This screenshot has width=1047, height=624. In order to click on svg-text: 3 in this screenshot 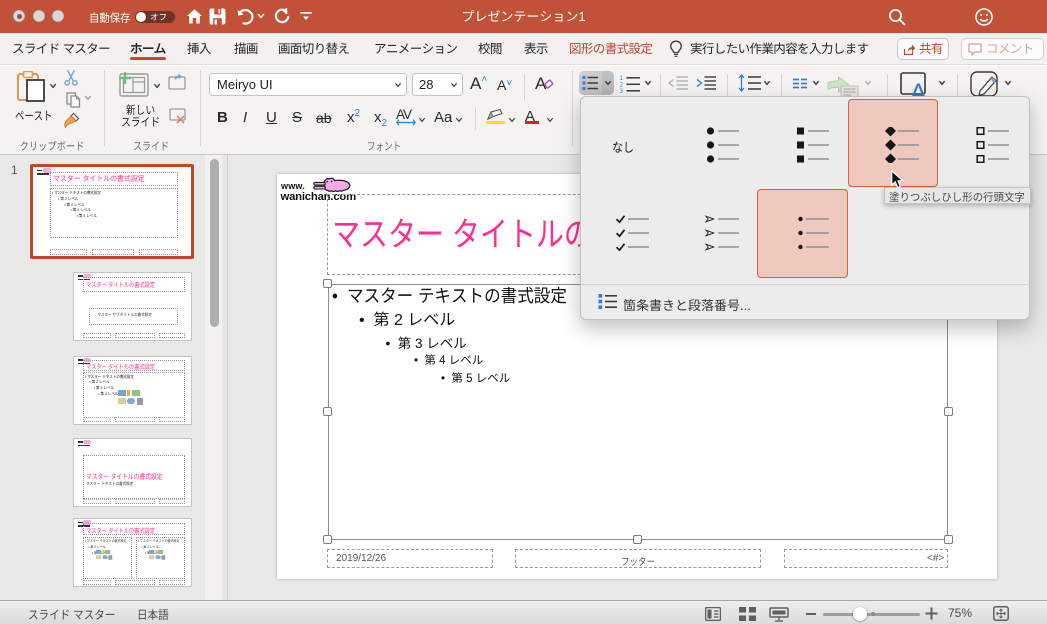, I will do `click(622, 90)`.